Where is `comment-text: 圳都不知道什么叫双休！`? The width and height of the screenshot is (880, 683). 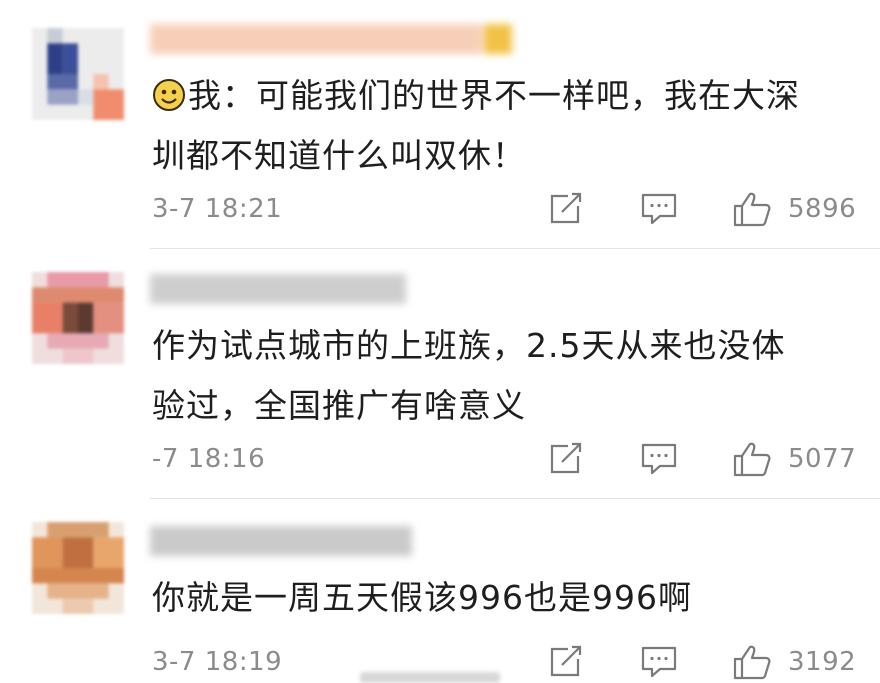
comment-text: 圳都不知道什么叫双休！ is located at coordinates (339, 155).